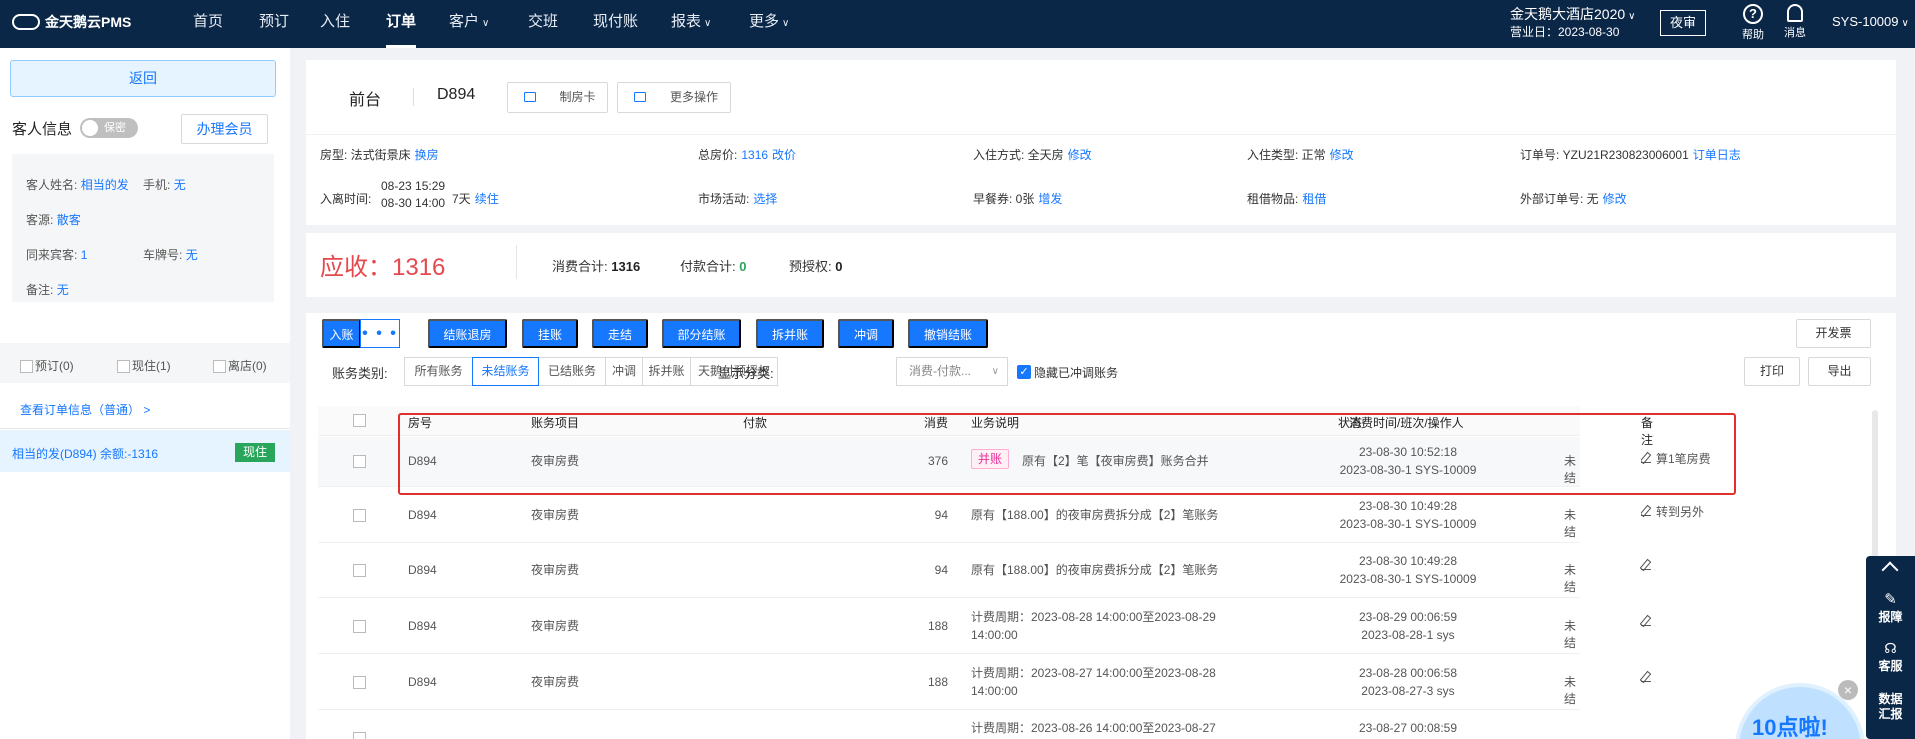  Describe the element at coordinates (666, 371) in the screenshot. I see `filter-split-merge: 拆并账` at that location.